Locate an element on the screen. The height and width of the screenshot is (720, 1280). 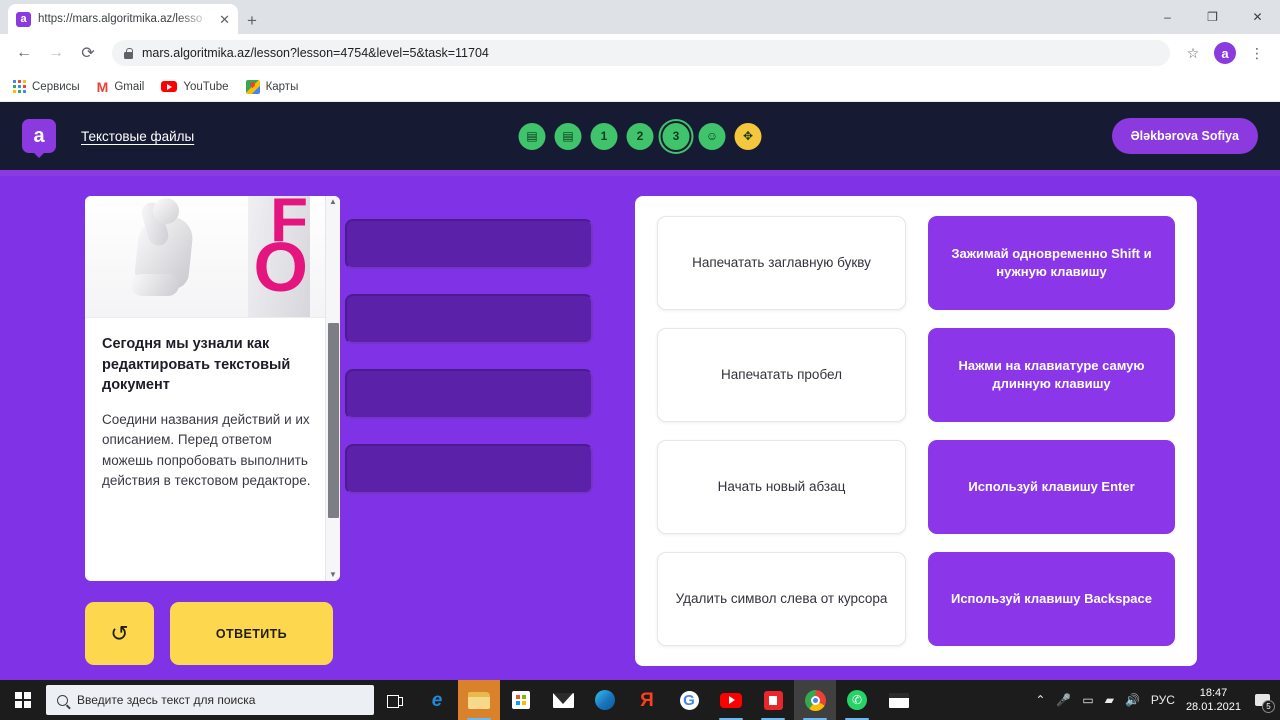
search-placeholder: Введите здесь текст для поиска is located at coordinates (166, 700).